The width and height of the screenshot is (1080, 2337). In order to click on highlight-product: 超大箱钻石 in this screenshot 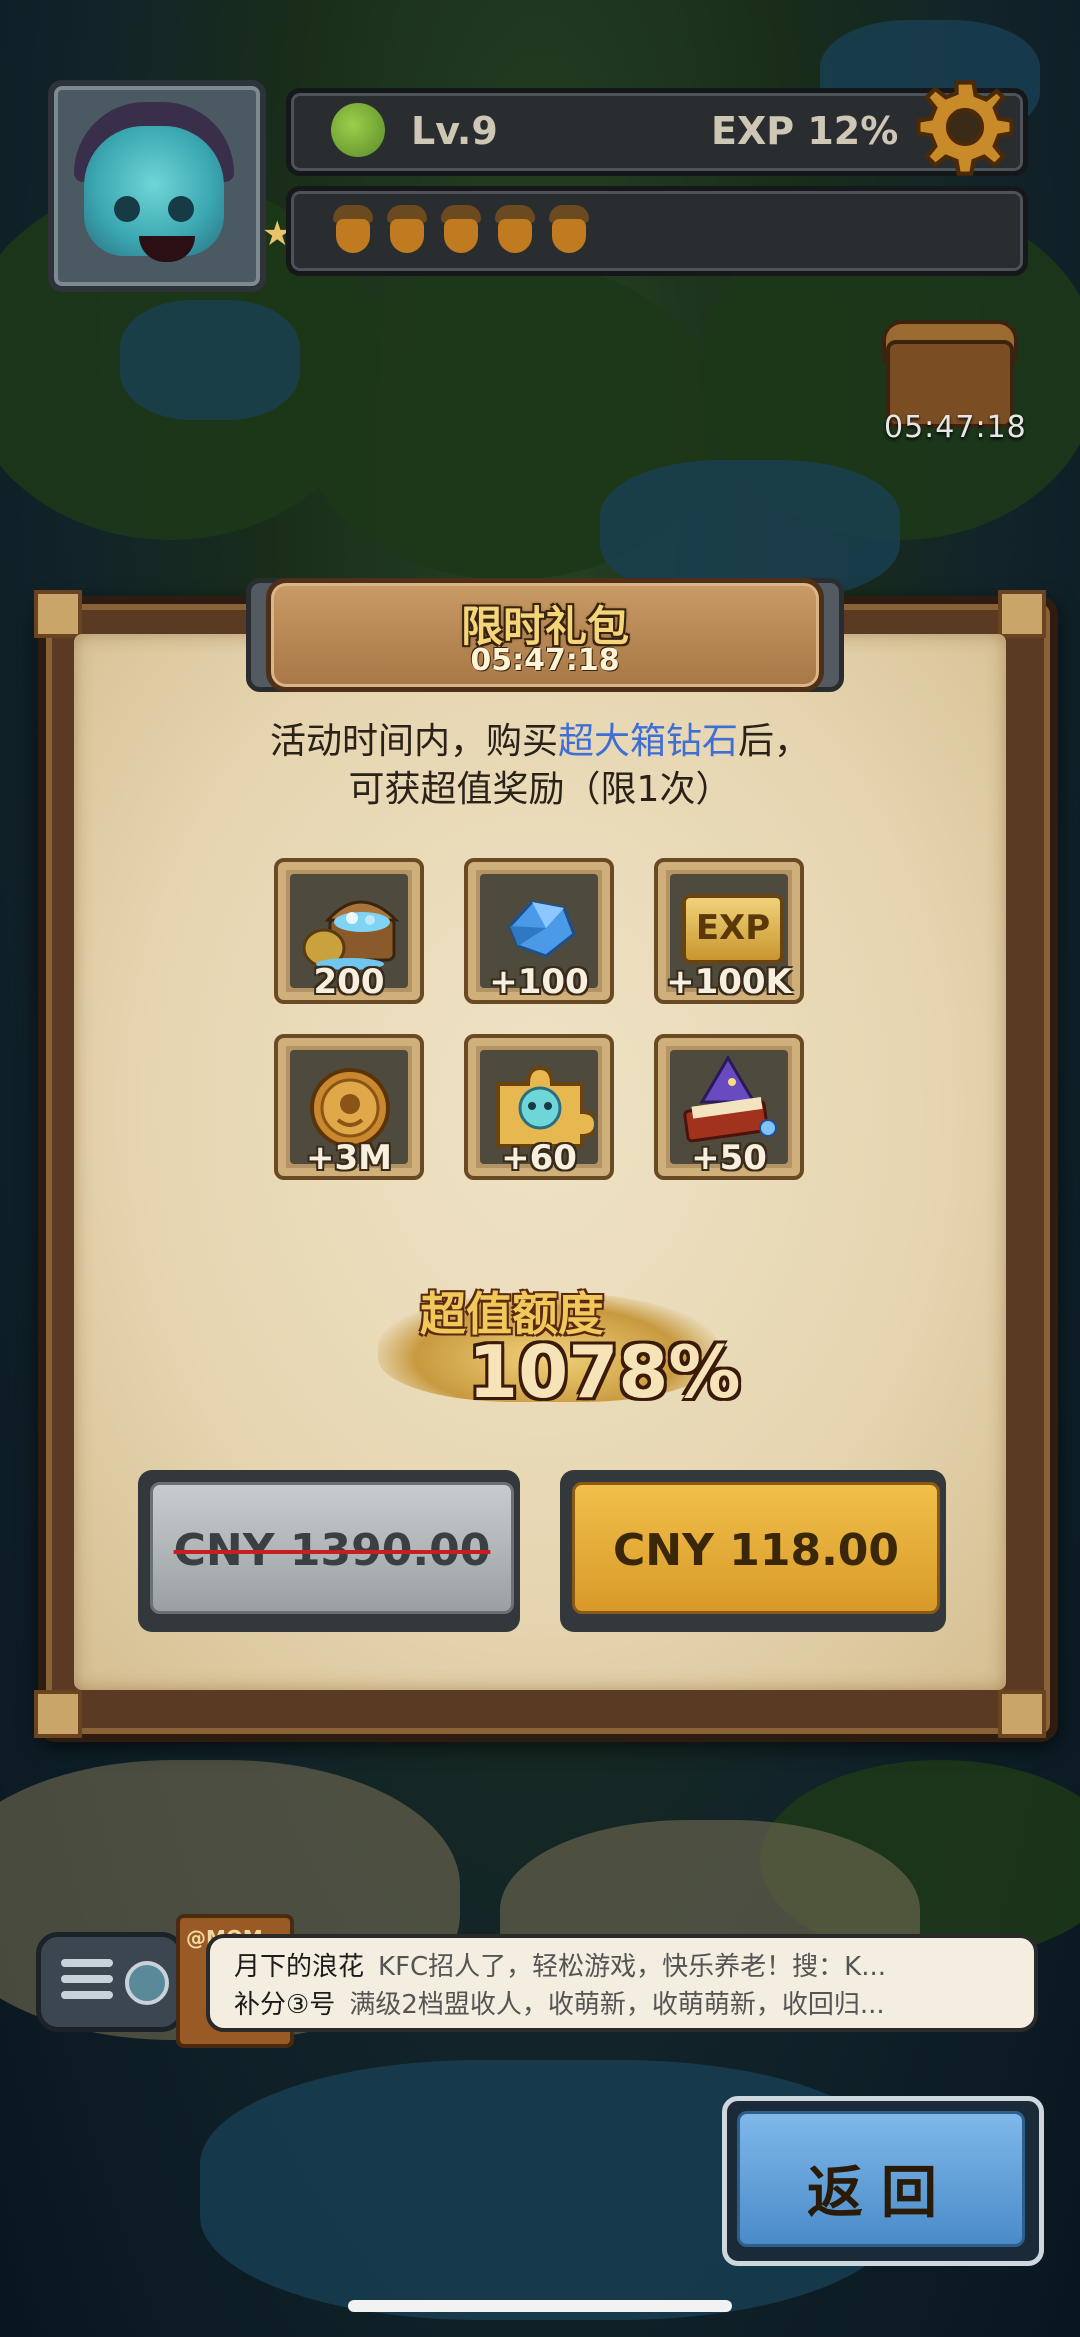, I will do `click(647, 741)`.